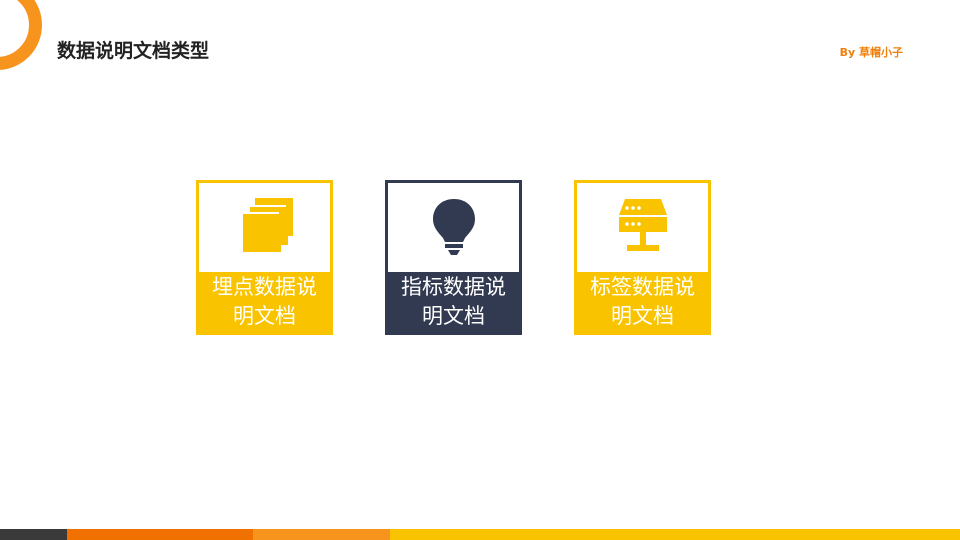  I want to click on lightbulb-icon, so click(454, 228).